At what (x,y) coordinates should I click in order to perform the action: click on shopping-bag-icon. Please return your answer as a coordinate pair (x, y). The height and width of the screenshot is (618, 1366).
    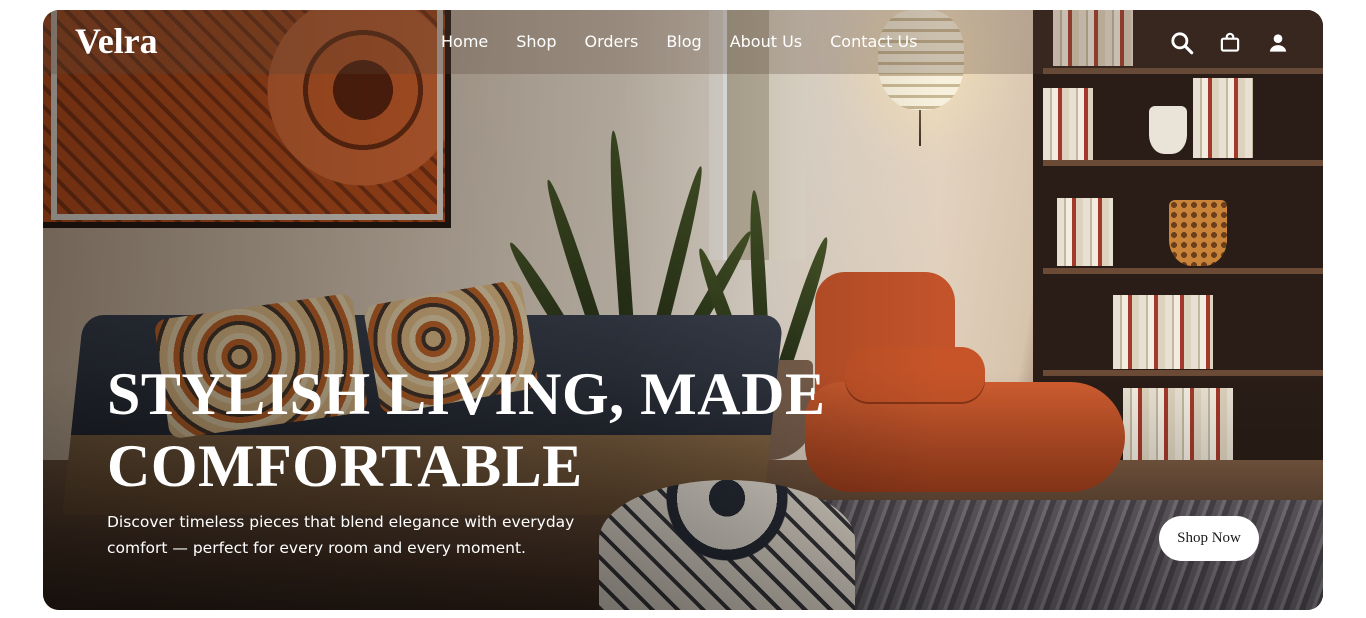
    Looking at the image, I should click on (1230, 43).